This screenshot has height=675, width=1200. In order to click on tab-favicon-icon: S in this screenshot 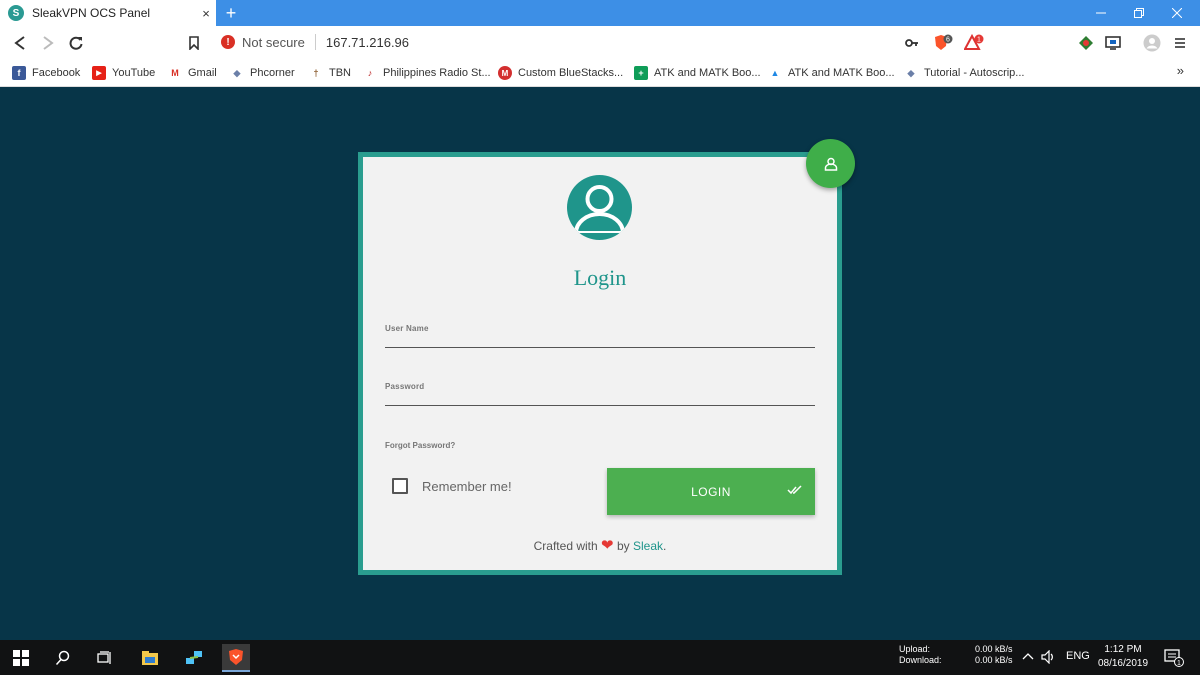, I will do `click(16, 13)`.